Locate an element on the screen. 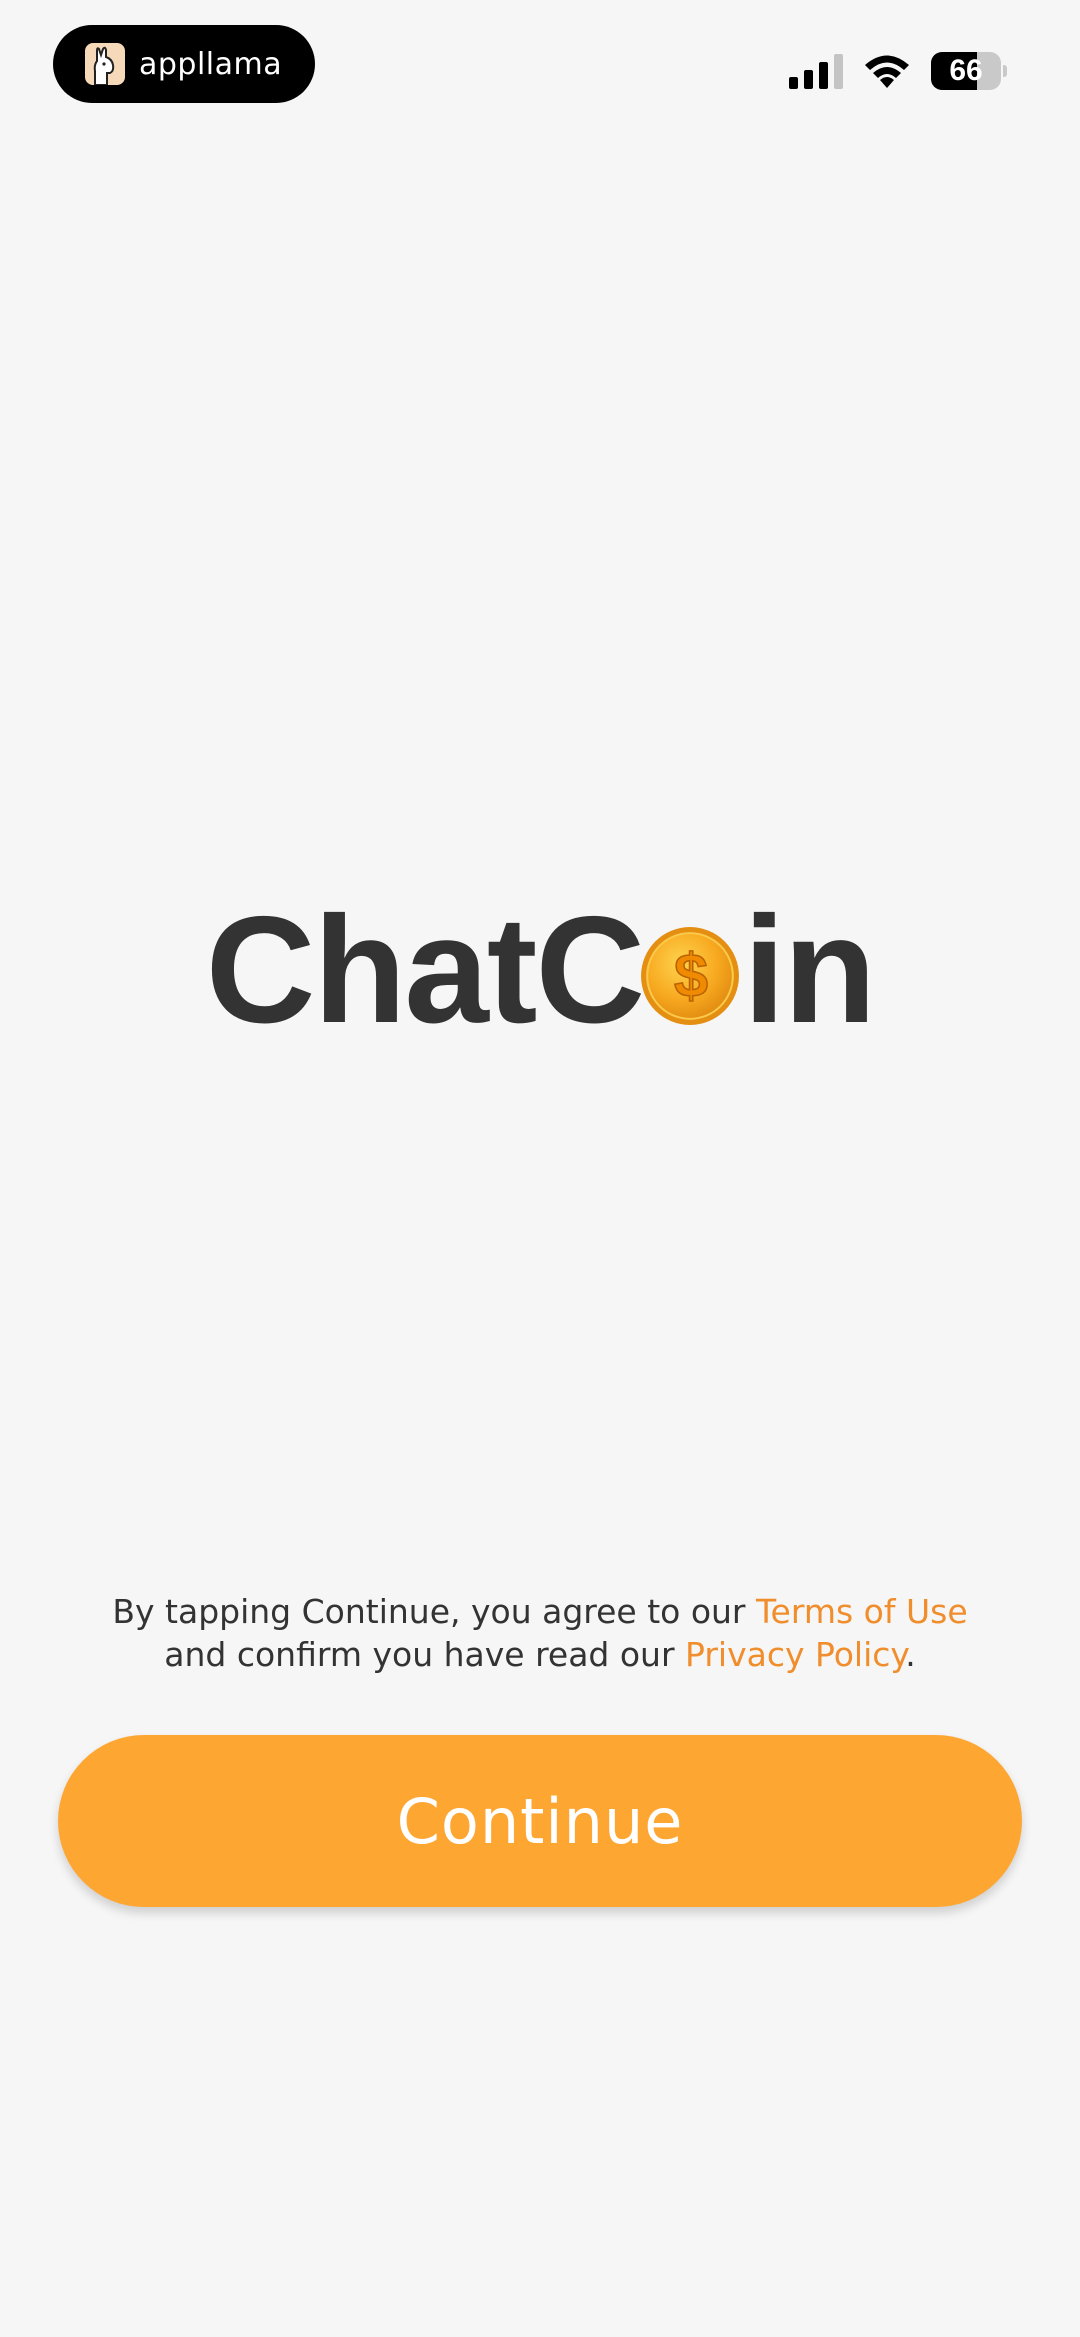 The image size is (1080, 2337). continue-button-label: Continue is located at coordinates (540, 1821).